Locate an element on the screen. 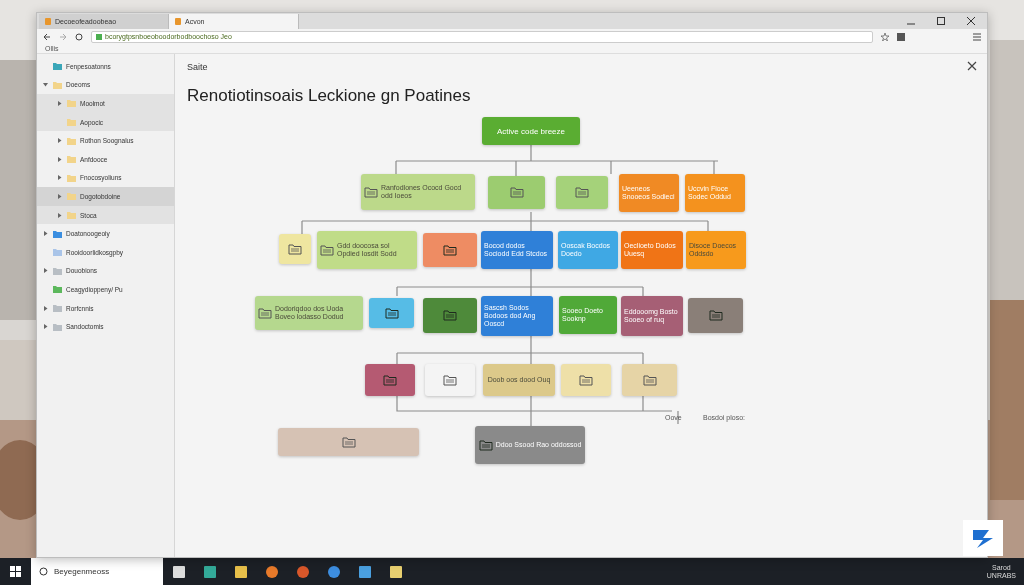 This screenshot has width=1024, height=585. windows-icon is located at coordinates (15, 571).